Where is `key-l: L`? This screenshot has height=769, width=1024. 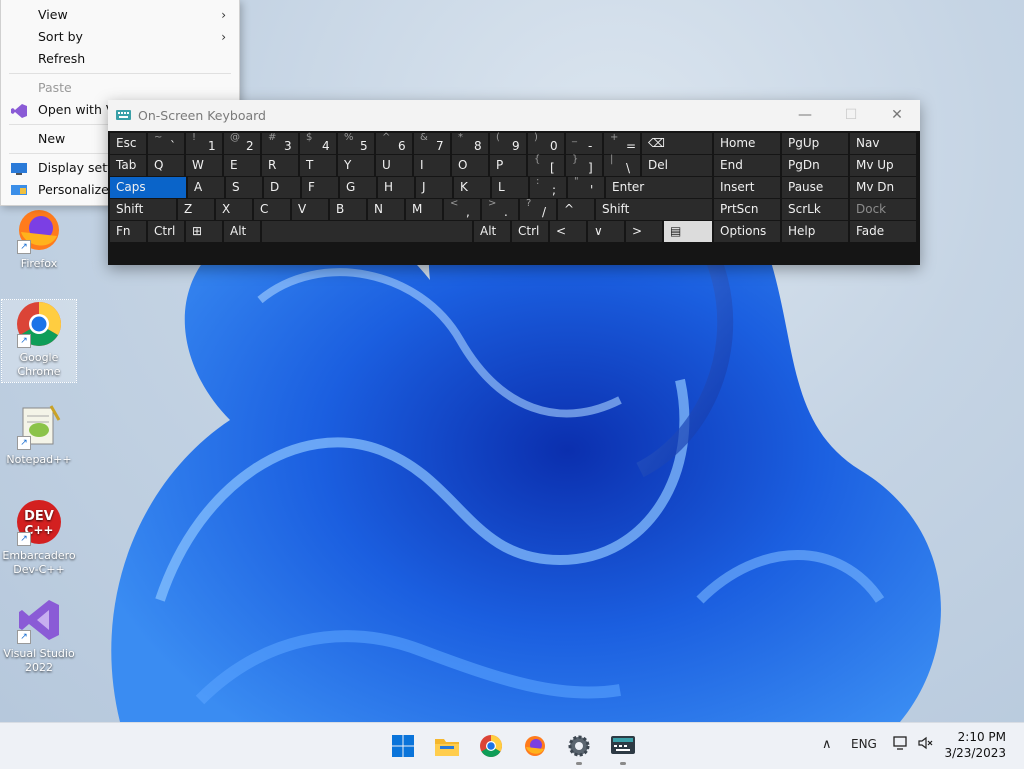
key-l: L is located at coordinates (510, 187).